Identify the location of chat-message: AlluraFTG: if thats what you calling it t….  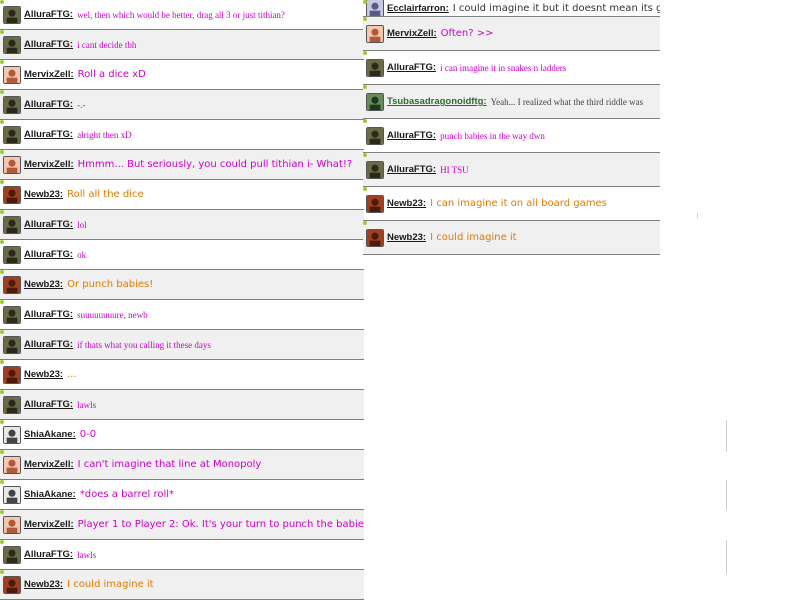
(182, 345).